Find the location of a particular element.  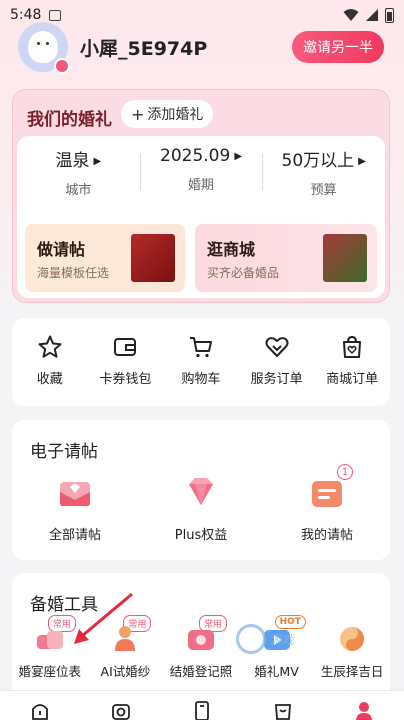

tool-label: 婚礼MV is located at coordinates (276, 671).